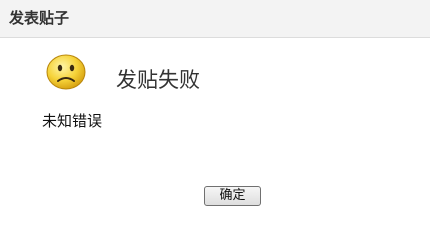 The image size is (430, 240). What do you see at coordinates (232, 196) in the screenshot?
I see `ok-button: 确定` at bounding box center [232, 196].